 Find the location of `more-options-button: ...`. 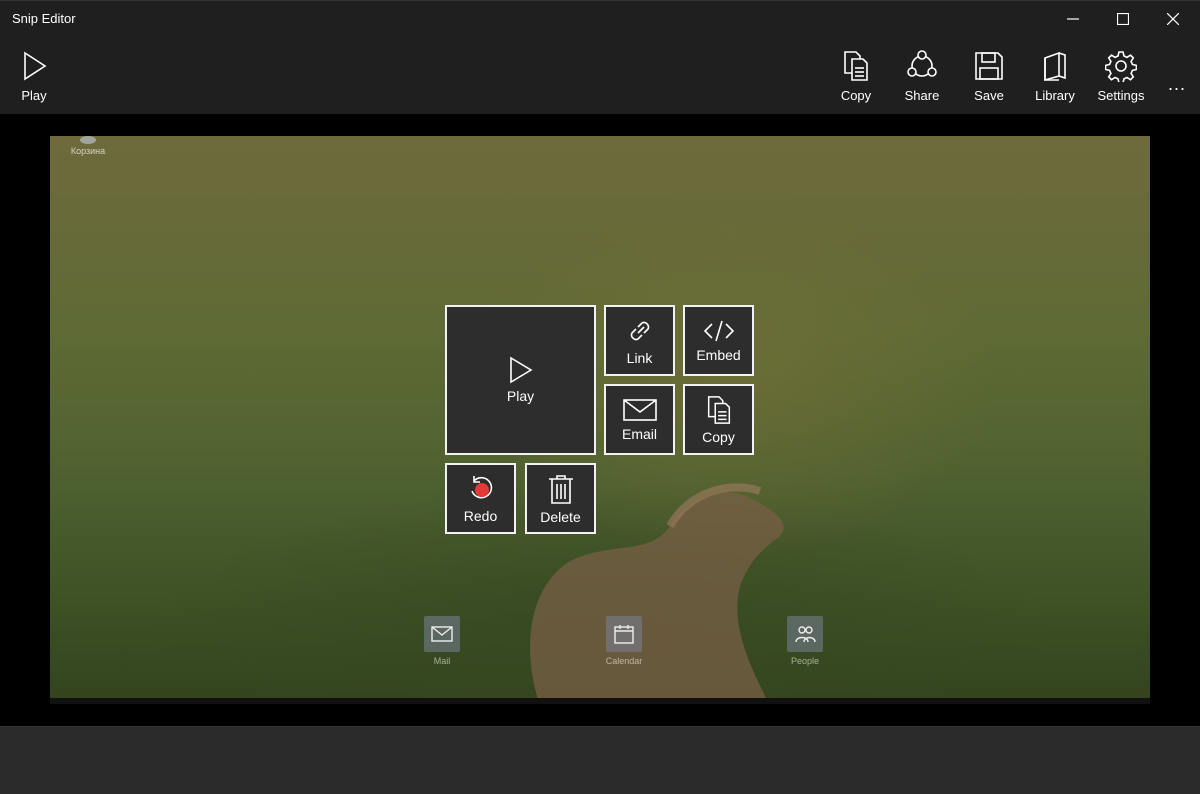

more-options-button: ... is located at coordinates (1177, 84).